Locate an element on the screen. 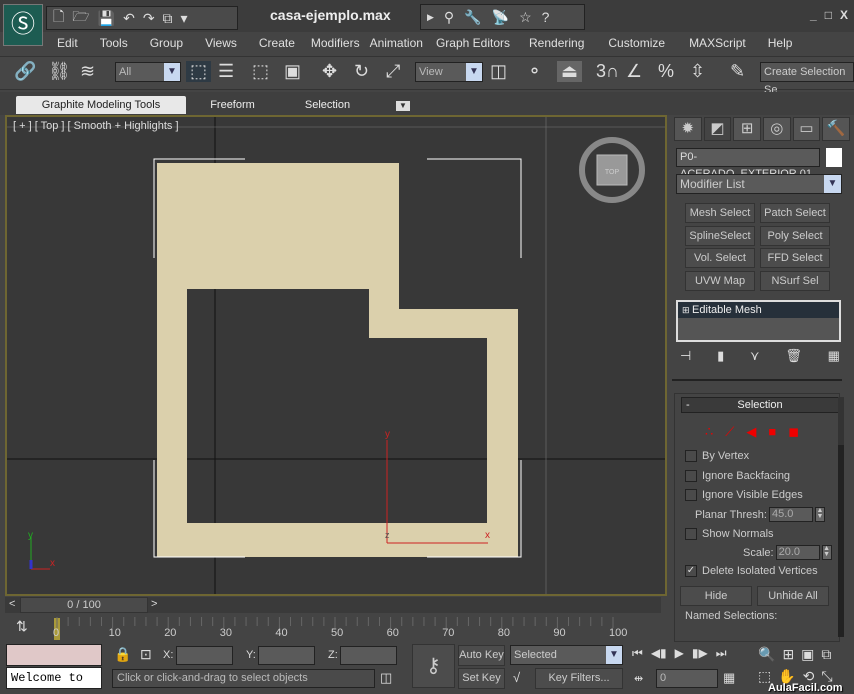 The width and height of the screenshot is (854, 694). menu-edit: Edit is located at coordinates (67, 43).